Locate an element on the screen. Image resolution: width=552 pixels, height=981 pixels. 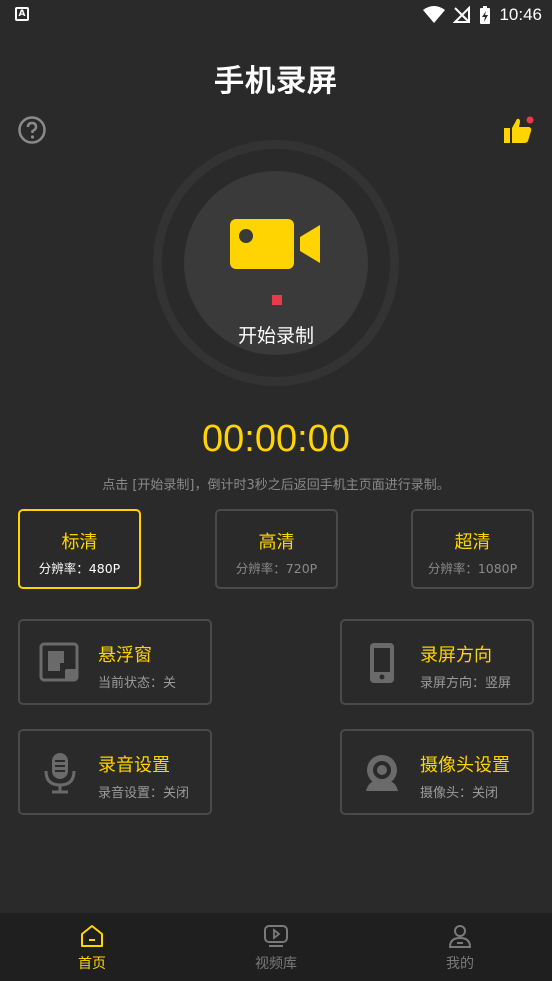
webcam-icon is located at coordinates (382, 773).